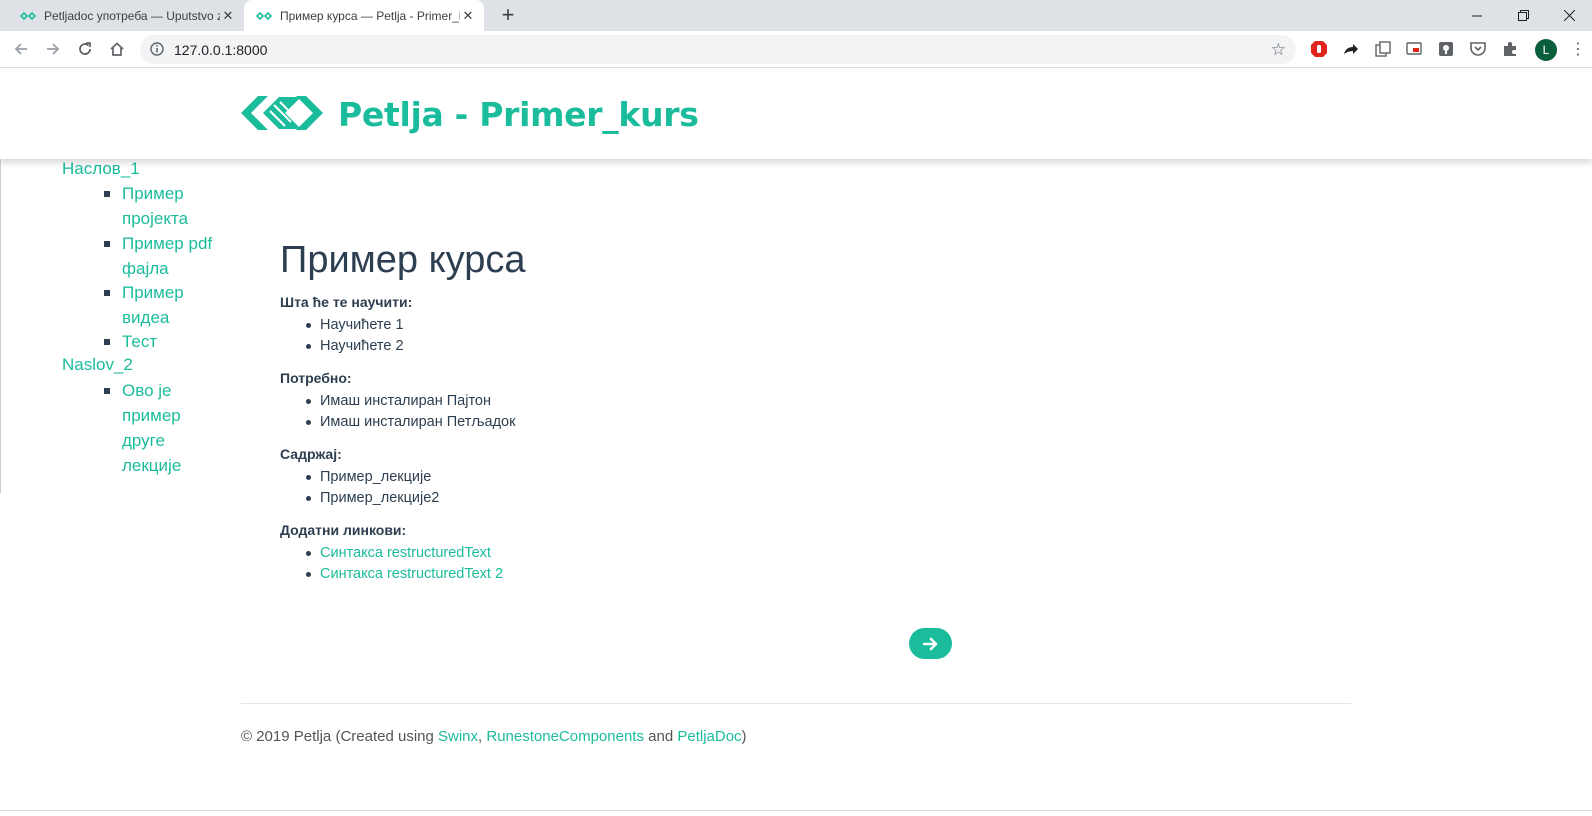 Image resolution: width=1592 pixels, height=816 pixels. Describe the element at coordinates (53, 49) in the screenshot. I see `forward-icon` at that location.